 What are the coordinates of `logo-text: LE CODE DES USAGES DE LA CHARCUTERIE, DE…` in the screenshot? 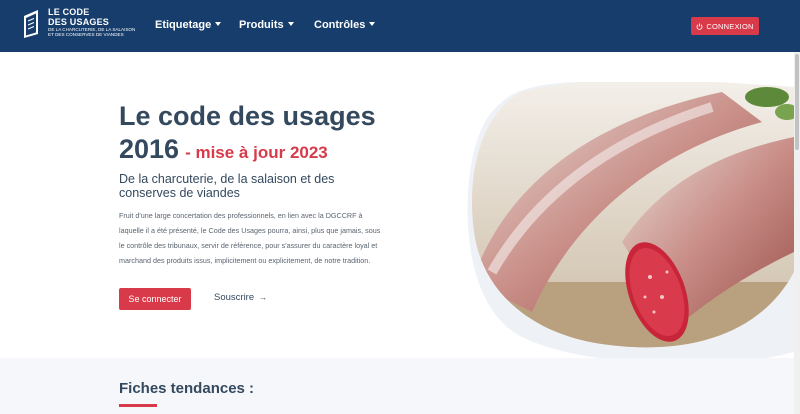 It's located at (91, 22).